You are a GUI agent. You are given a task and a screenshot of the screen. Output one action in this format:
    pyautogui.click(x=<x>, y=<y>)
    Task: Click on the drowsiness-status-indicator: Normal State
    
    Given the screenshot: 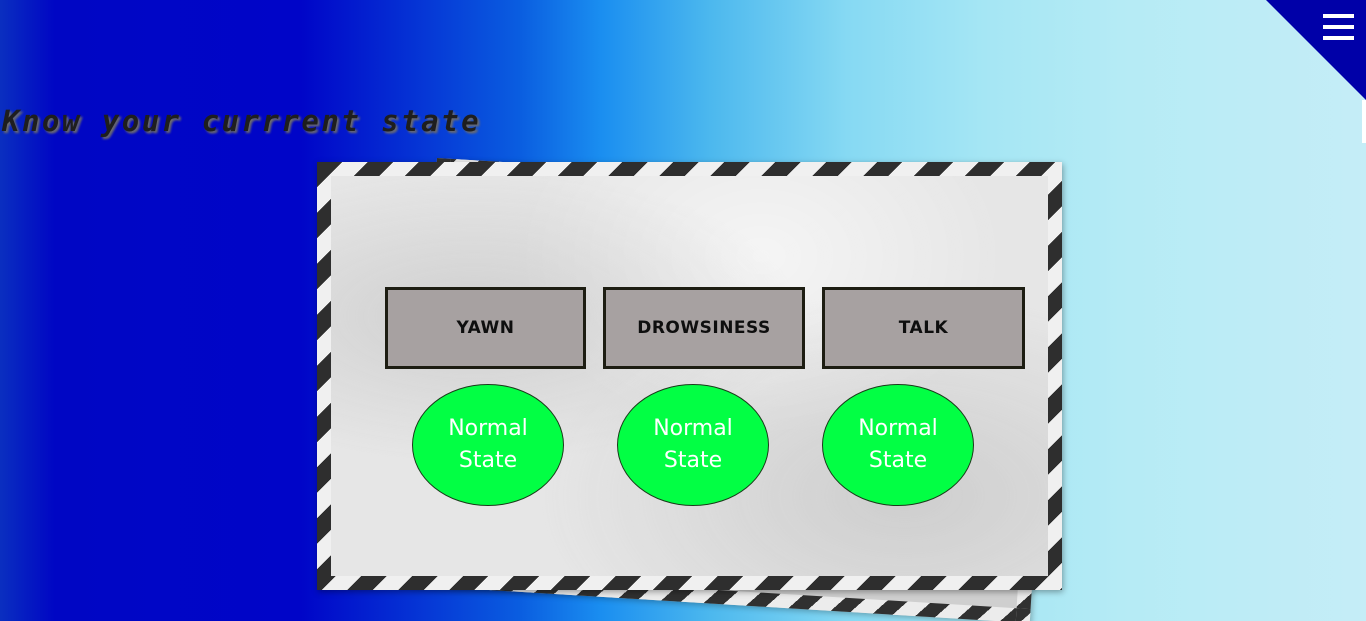 What is the action you would take?
    pyautogui.click(x=693, y=445)
    